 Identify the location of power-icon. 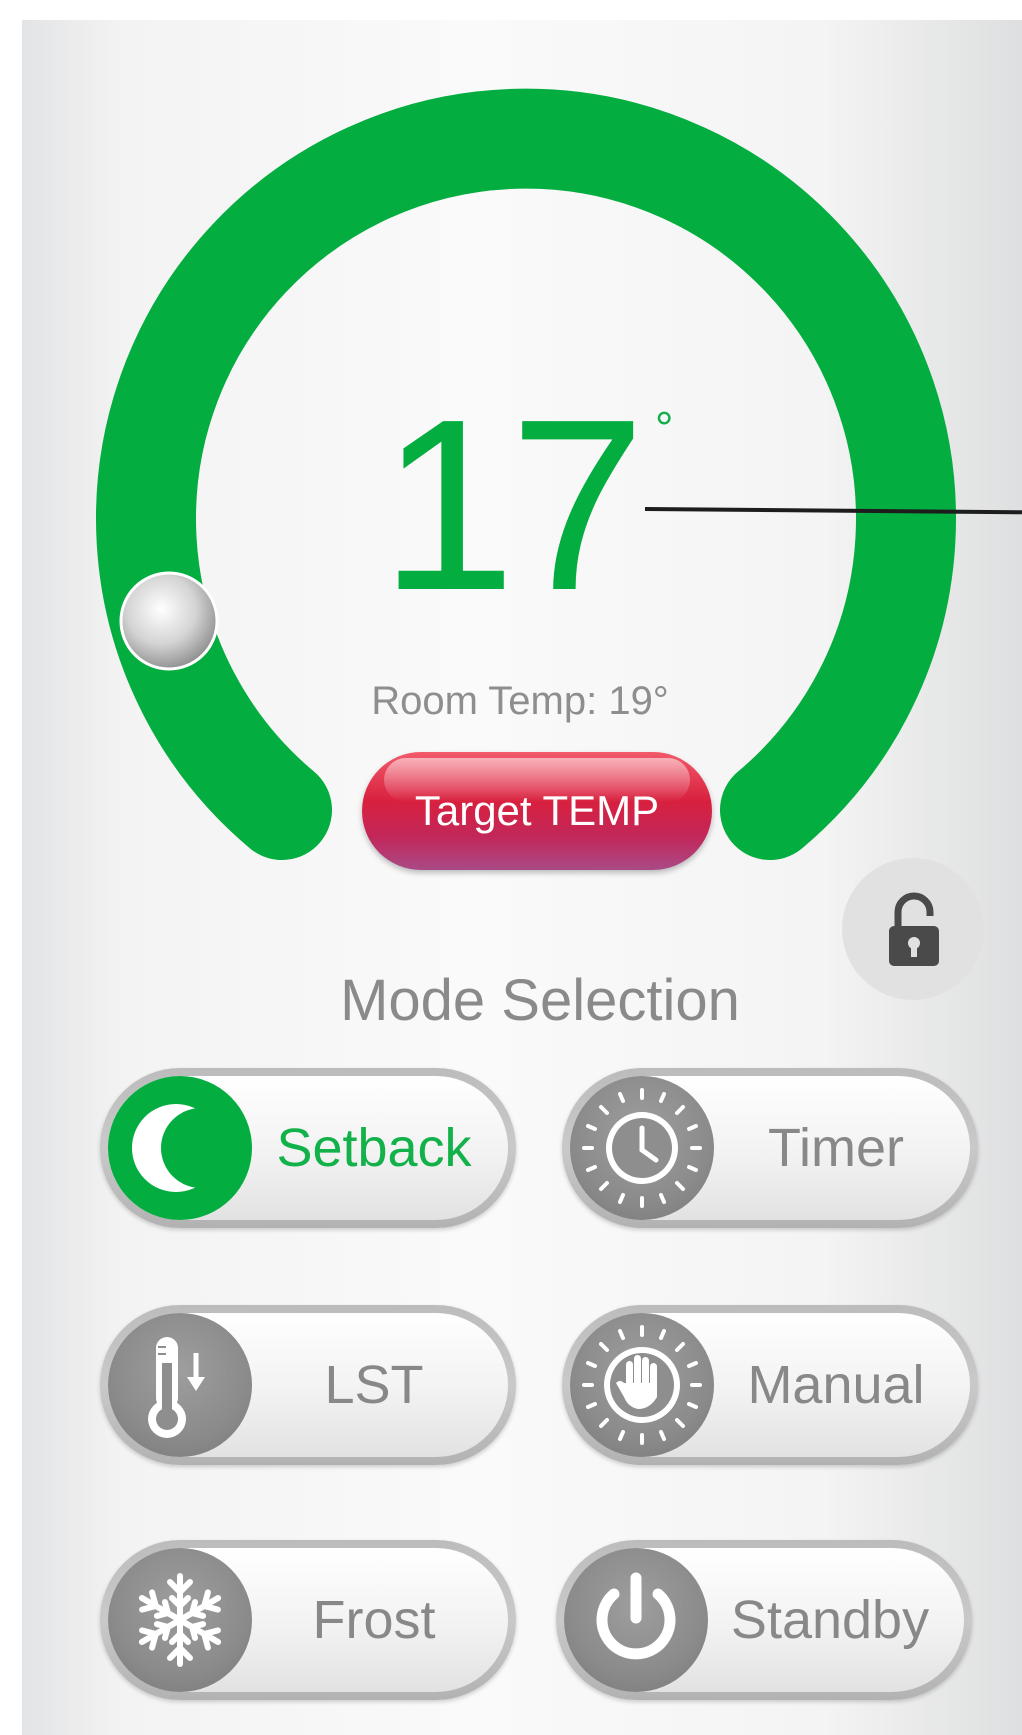
(636, 1616).